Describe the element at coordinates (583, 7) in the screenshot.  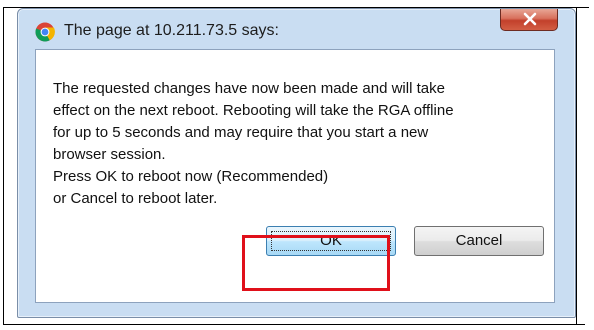
I see `figure-border-tick` at that location.